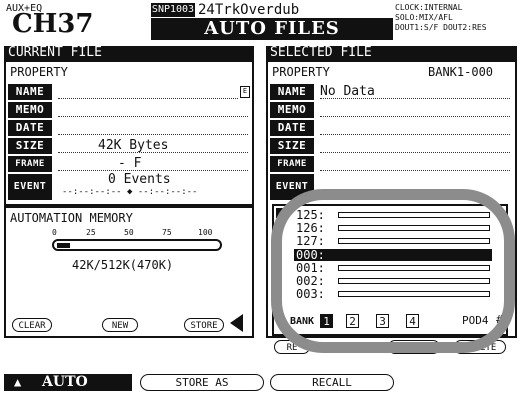 The width and height of the screenshot is (521, 394). Describe the element at coordinates (167, 232) in the screenshot. I see `scale-75: 75` at that location.